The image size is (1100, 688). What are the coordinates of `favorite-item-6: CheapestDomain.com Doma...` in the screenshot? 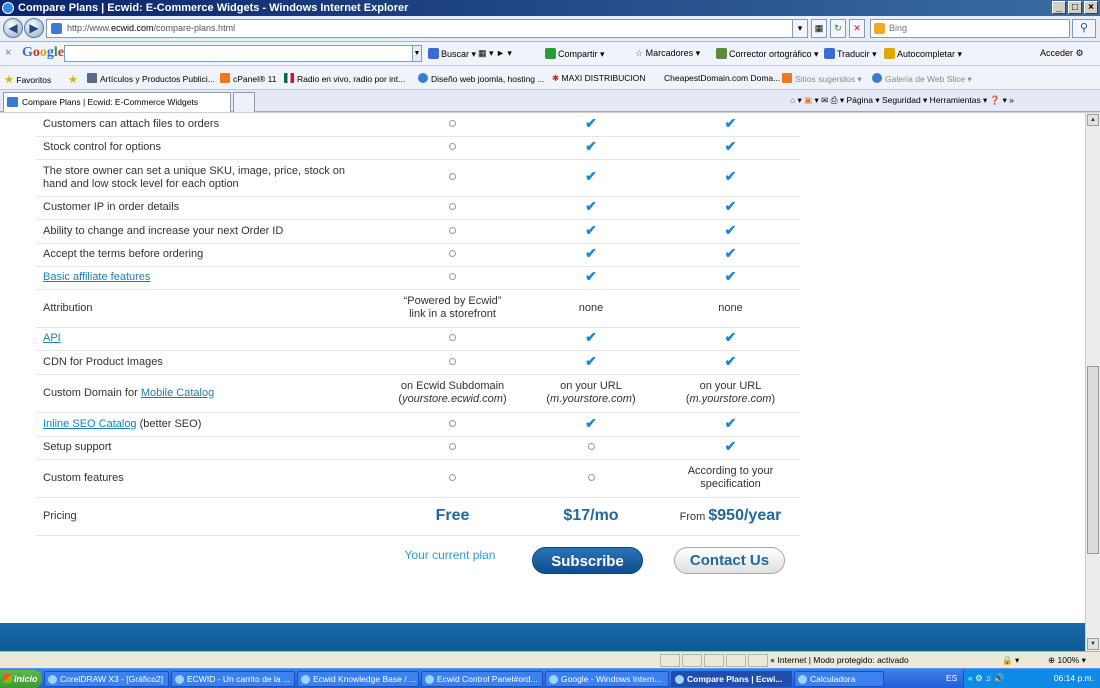 It's located at (722, 78).